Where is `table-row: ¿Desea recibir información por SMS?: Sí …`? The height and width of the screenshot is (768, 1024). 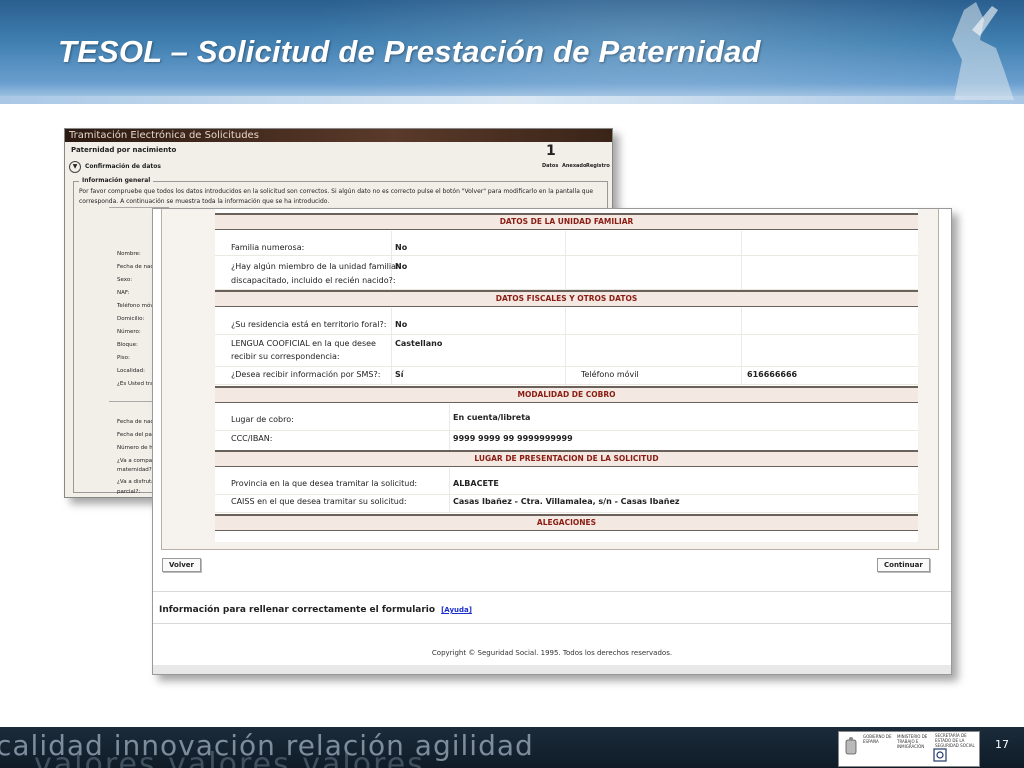
table-row: ¿Desea recibir información por SMS?: Sí … is located at coordinates (566, 375).